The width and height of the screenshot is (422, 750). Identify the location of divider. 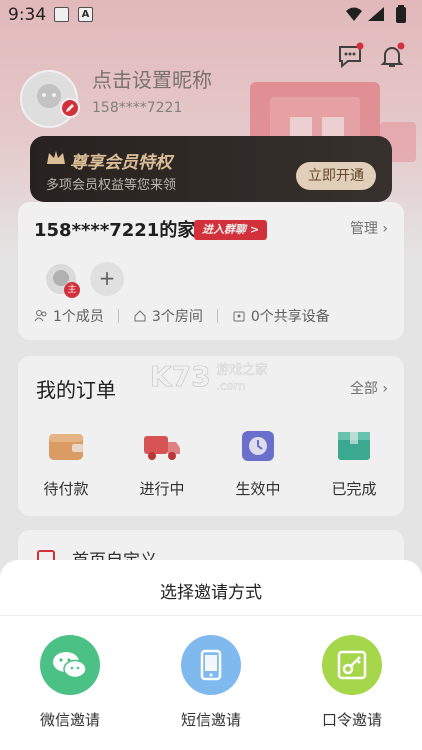
(211, 615).